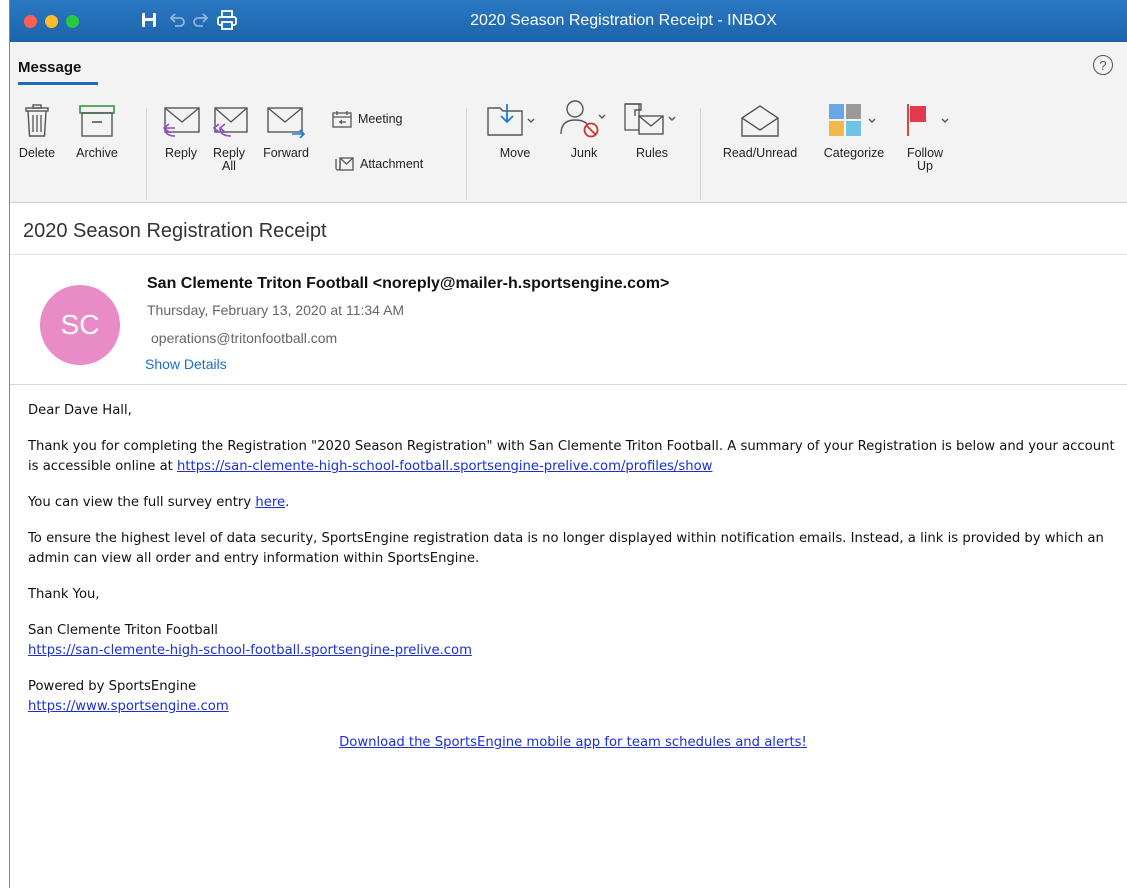  I want to click on title-bar: 2020 Season Registration Receipt - INBOX, so click(568, 21).